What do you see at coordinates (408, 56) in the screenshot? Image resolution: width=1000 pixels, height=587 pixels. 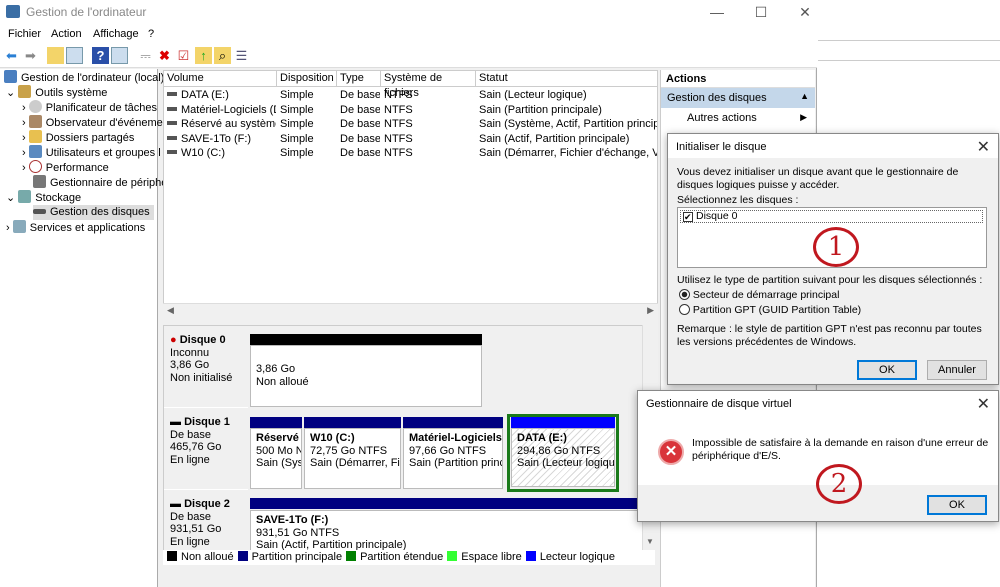 I see `toolbar: ⬅ ➡ ? ⎓ ✖ ☑ ↑ ⌕ ☰` at bounding box center [408, 56].